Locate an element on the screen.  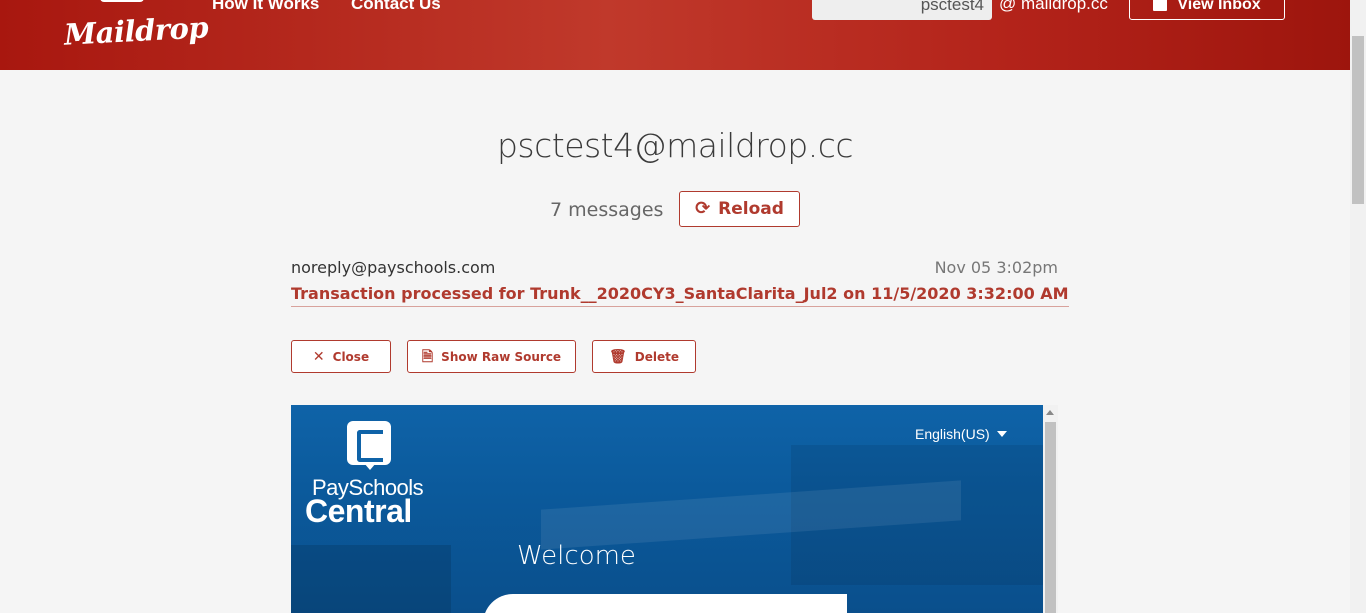
inbox-name-input is located at coordinates (902, 10).